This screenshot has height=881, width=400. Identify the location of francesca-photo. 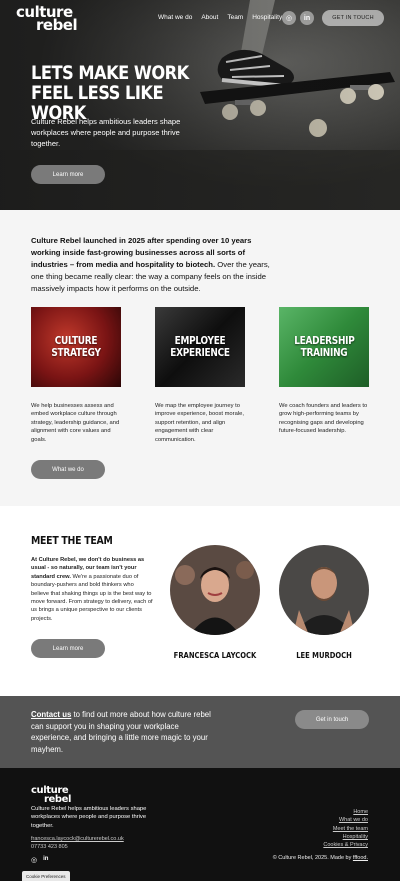
(215, 590).